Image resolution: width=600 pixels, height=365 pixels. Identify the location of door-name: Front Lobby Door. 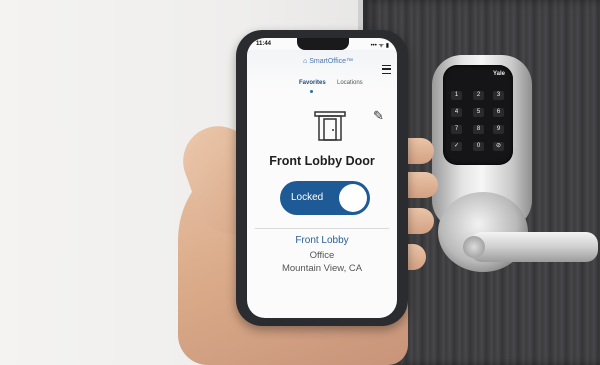
(322, 161).